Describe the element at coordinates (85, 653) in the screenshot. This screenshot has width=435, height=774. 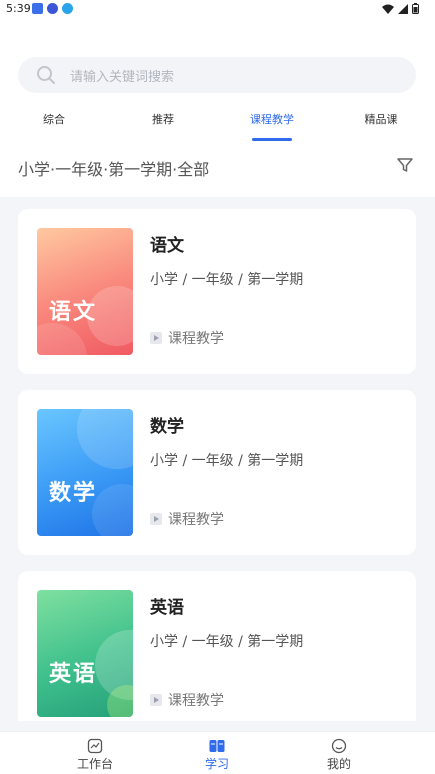
I see `course-cover-english: 英语` at that location.